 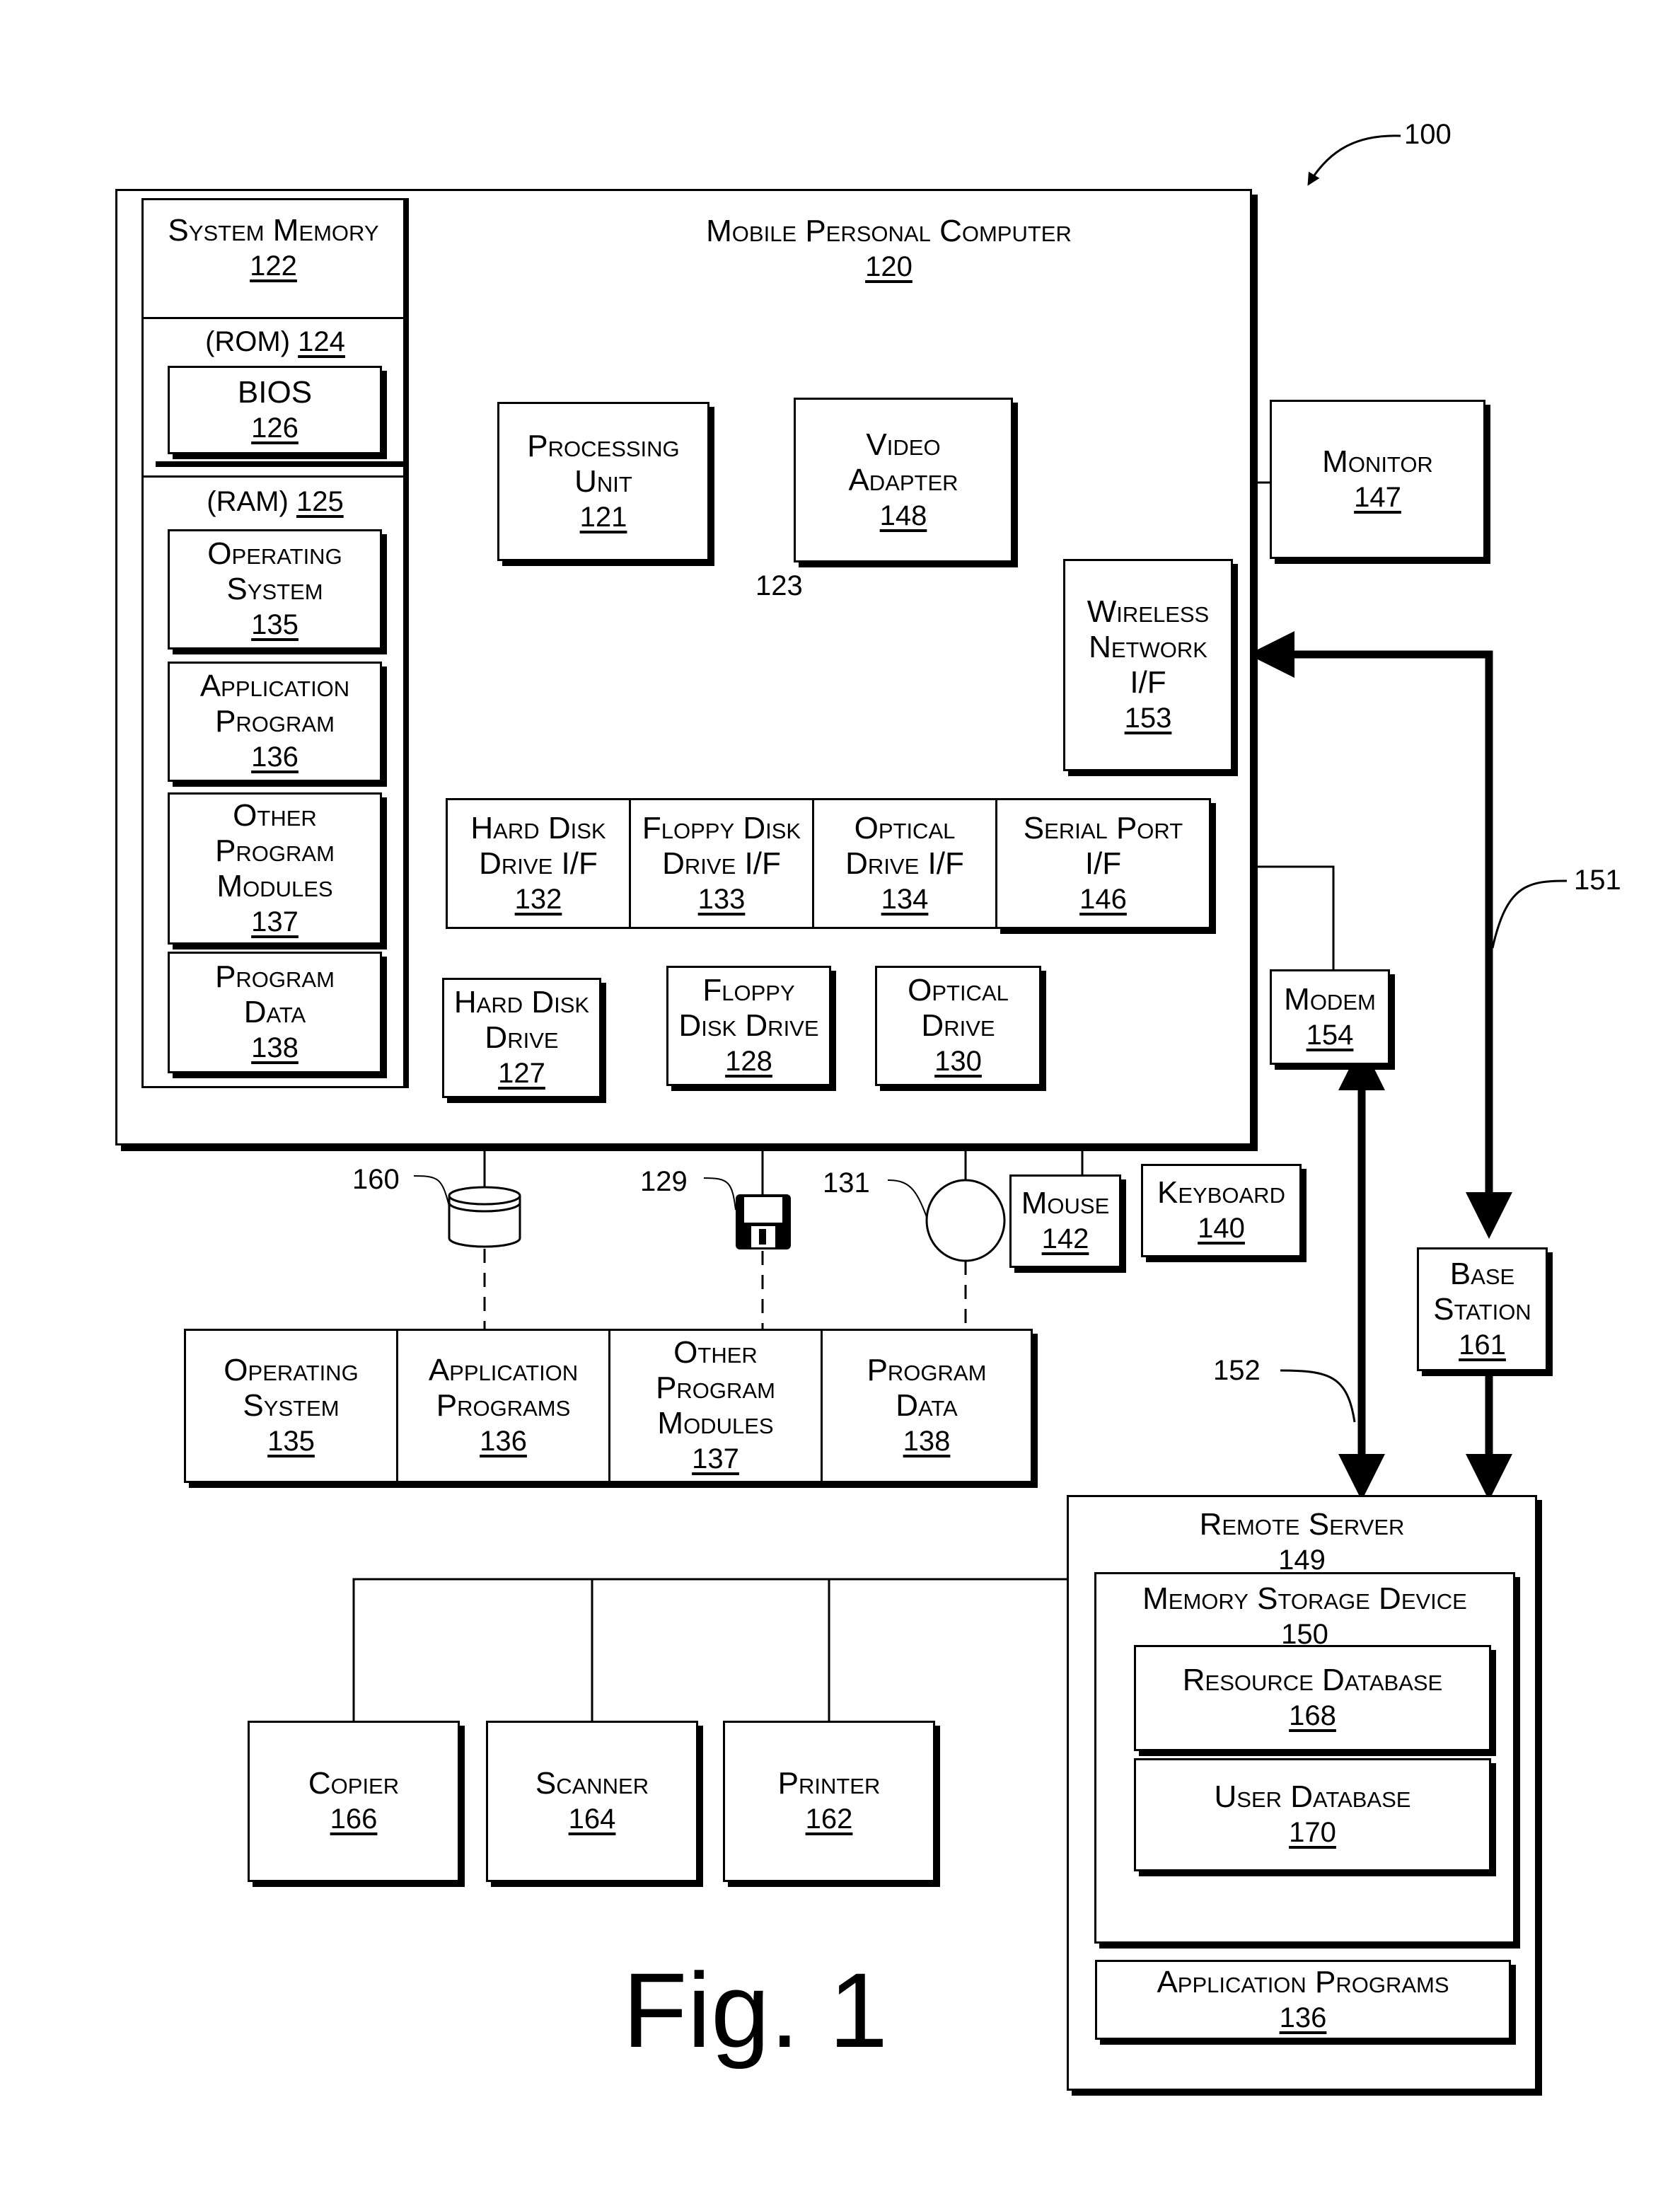 I want to click on drive-num: 127, so click(x=521, y=1073).